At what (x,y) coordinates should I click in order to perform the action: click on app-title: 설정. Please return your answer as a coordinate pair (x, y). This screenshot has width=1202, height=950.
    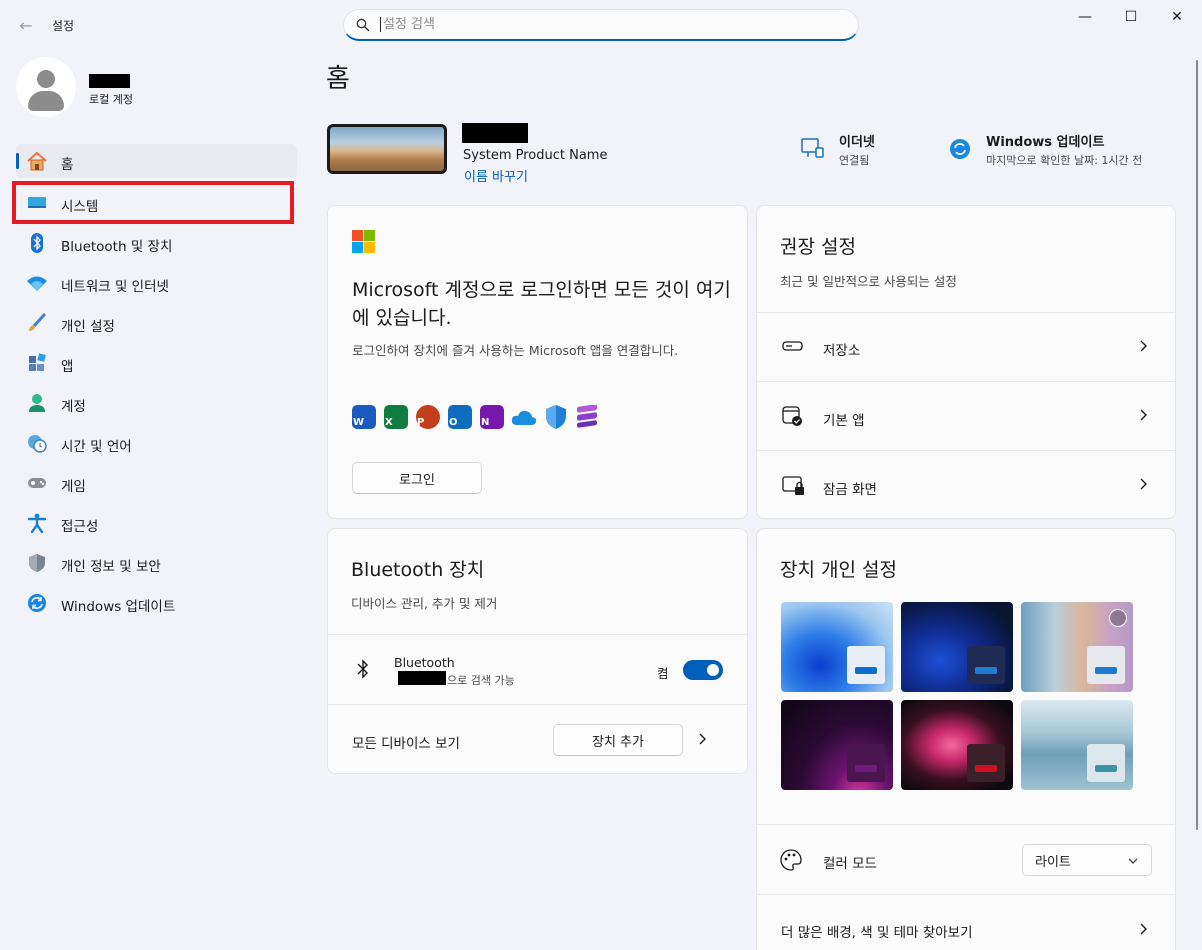
    Looking at the image, I should click on (63, 26).